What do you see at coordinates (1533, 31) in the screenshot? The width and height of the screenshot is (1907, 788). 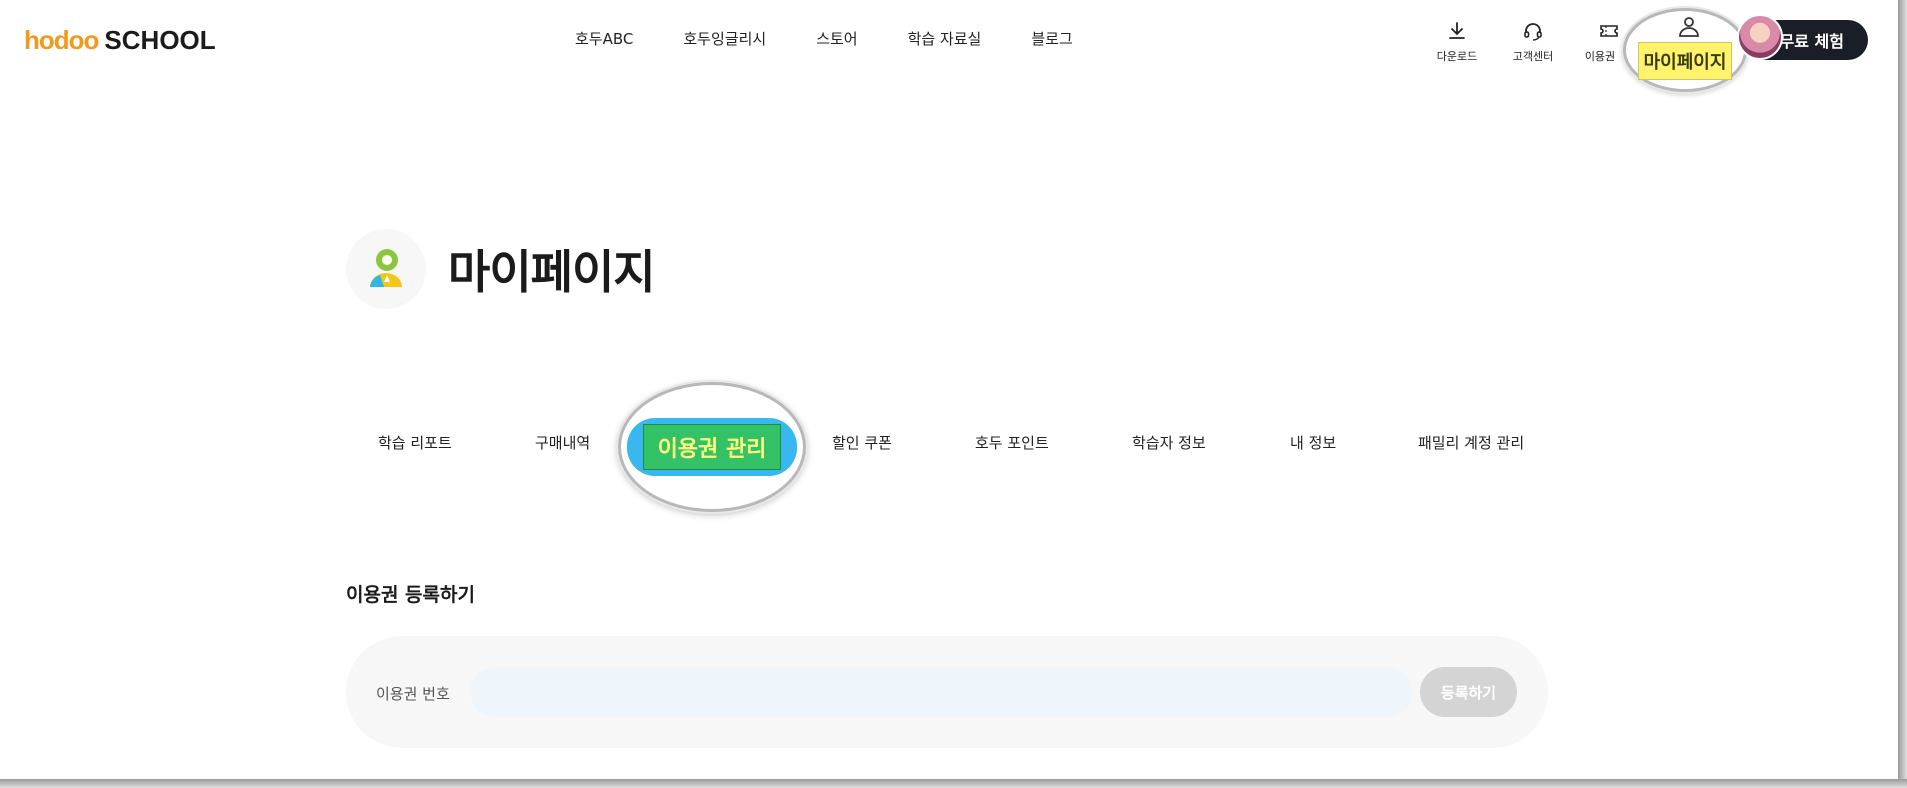 I see `headset-icon` at bounding box center [1533, 31].